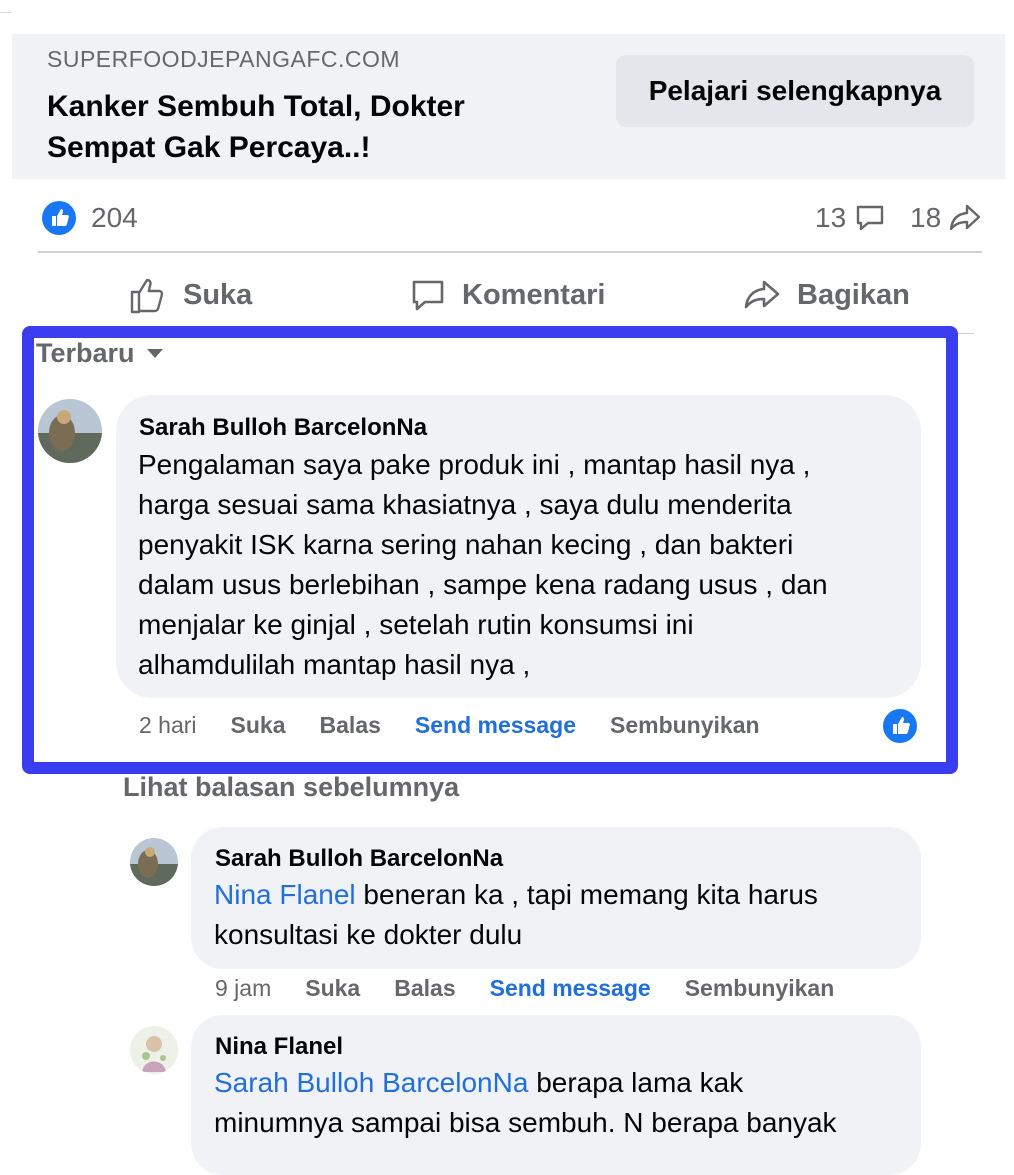 This screenshot has width=1014, height=1175. Describe the element at coordinates (760, 988) in the screenshot. I see `hide-reply-link: Sembunyikan` at that location.